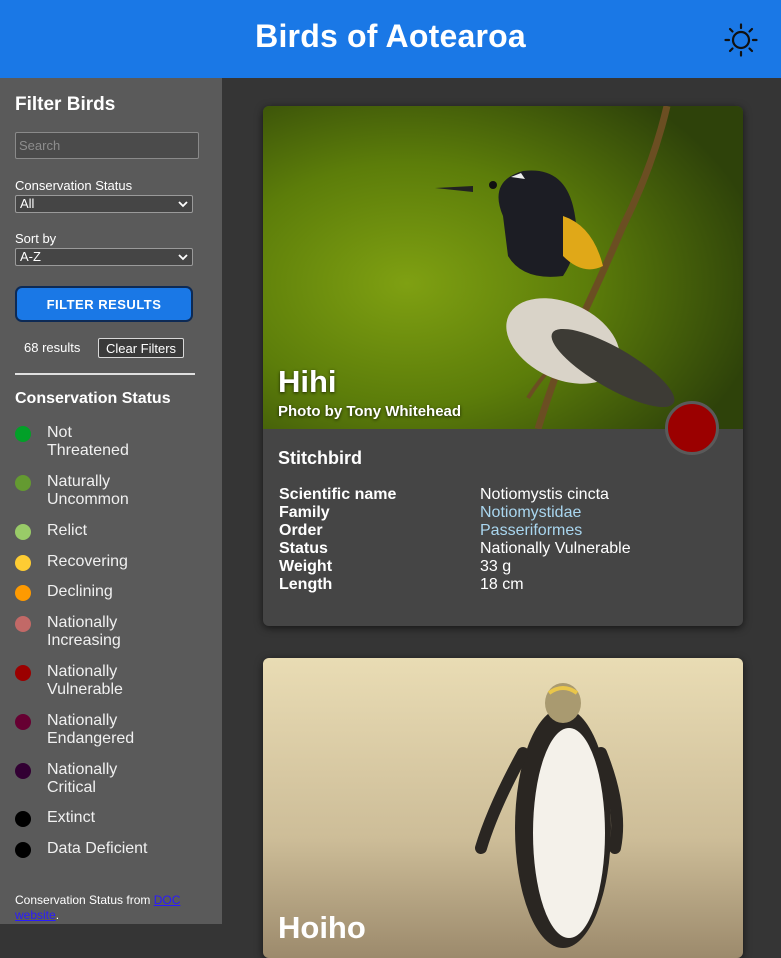 The image size is (781, 958). I want to click on conservation-source-note: Conservation Status from DOC website., so click(112, 908).